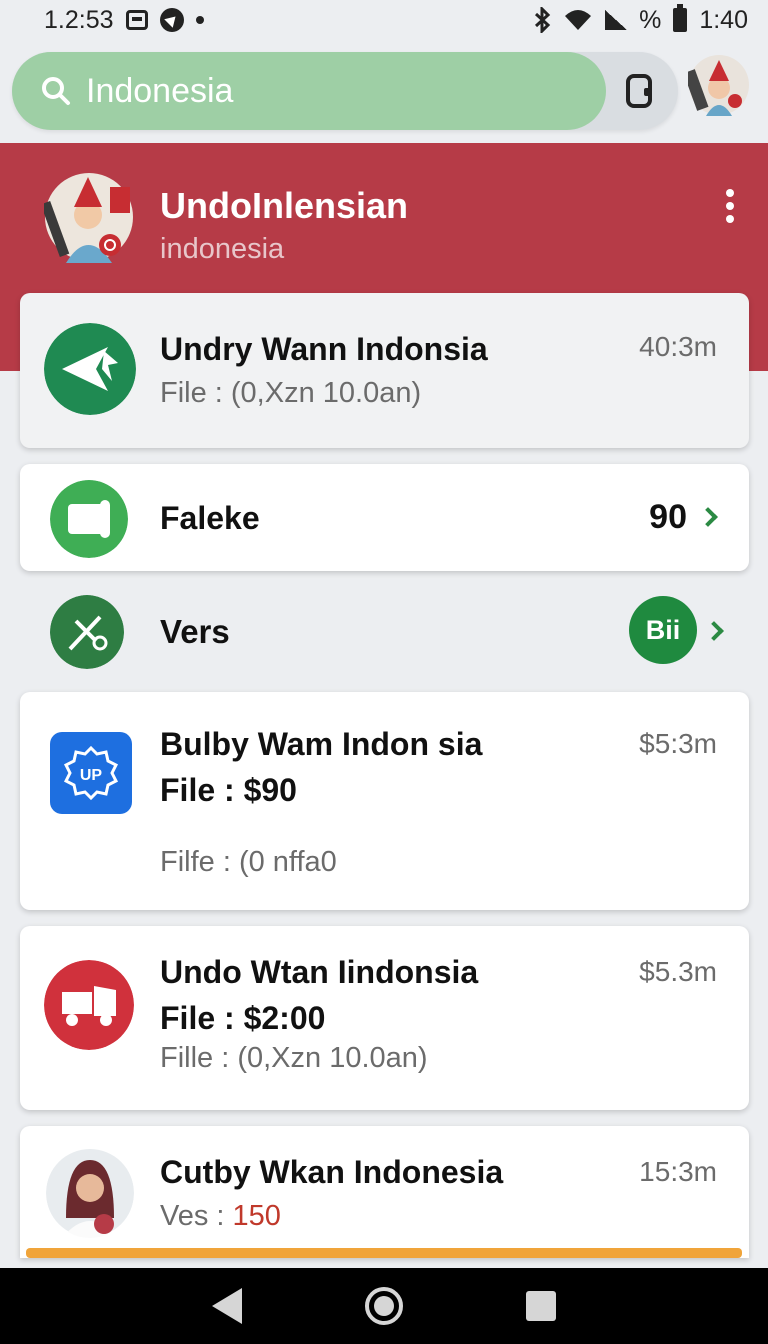  What do you see at coordinates (723, 19) in the screenshot?
I see `status-time-right: 1:40` at bounding box center [723, 19].